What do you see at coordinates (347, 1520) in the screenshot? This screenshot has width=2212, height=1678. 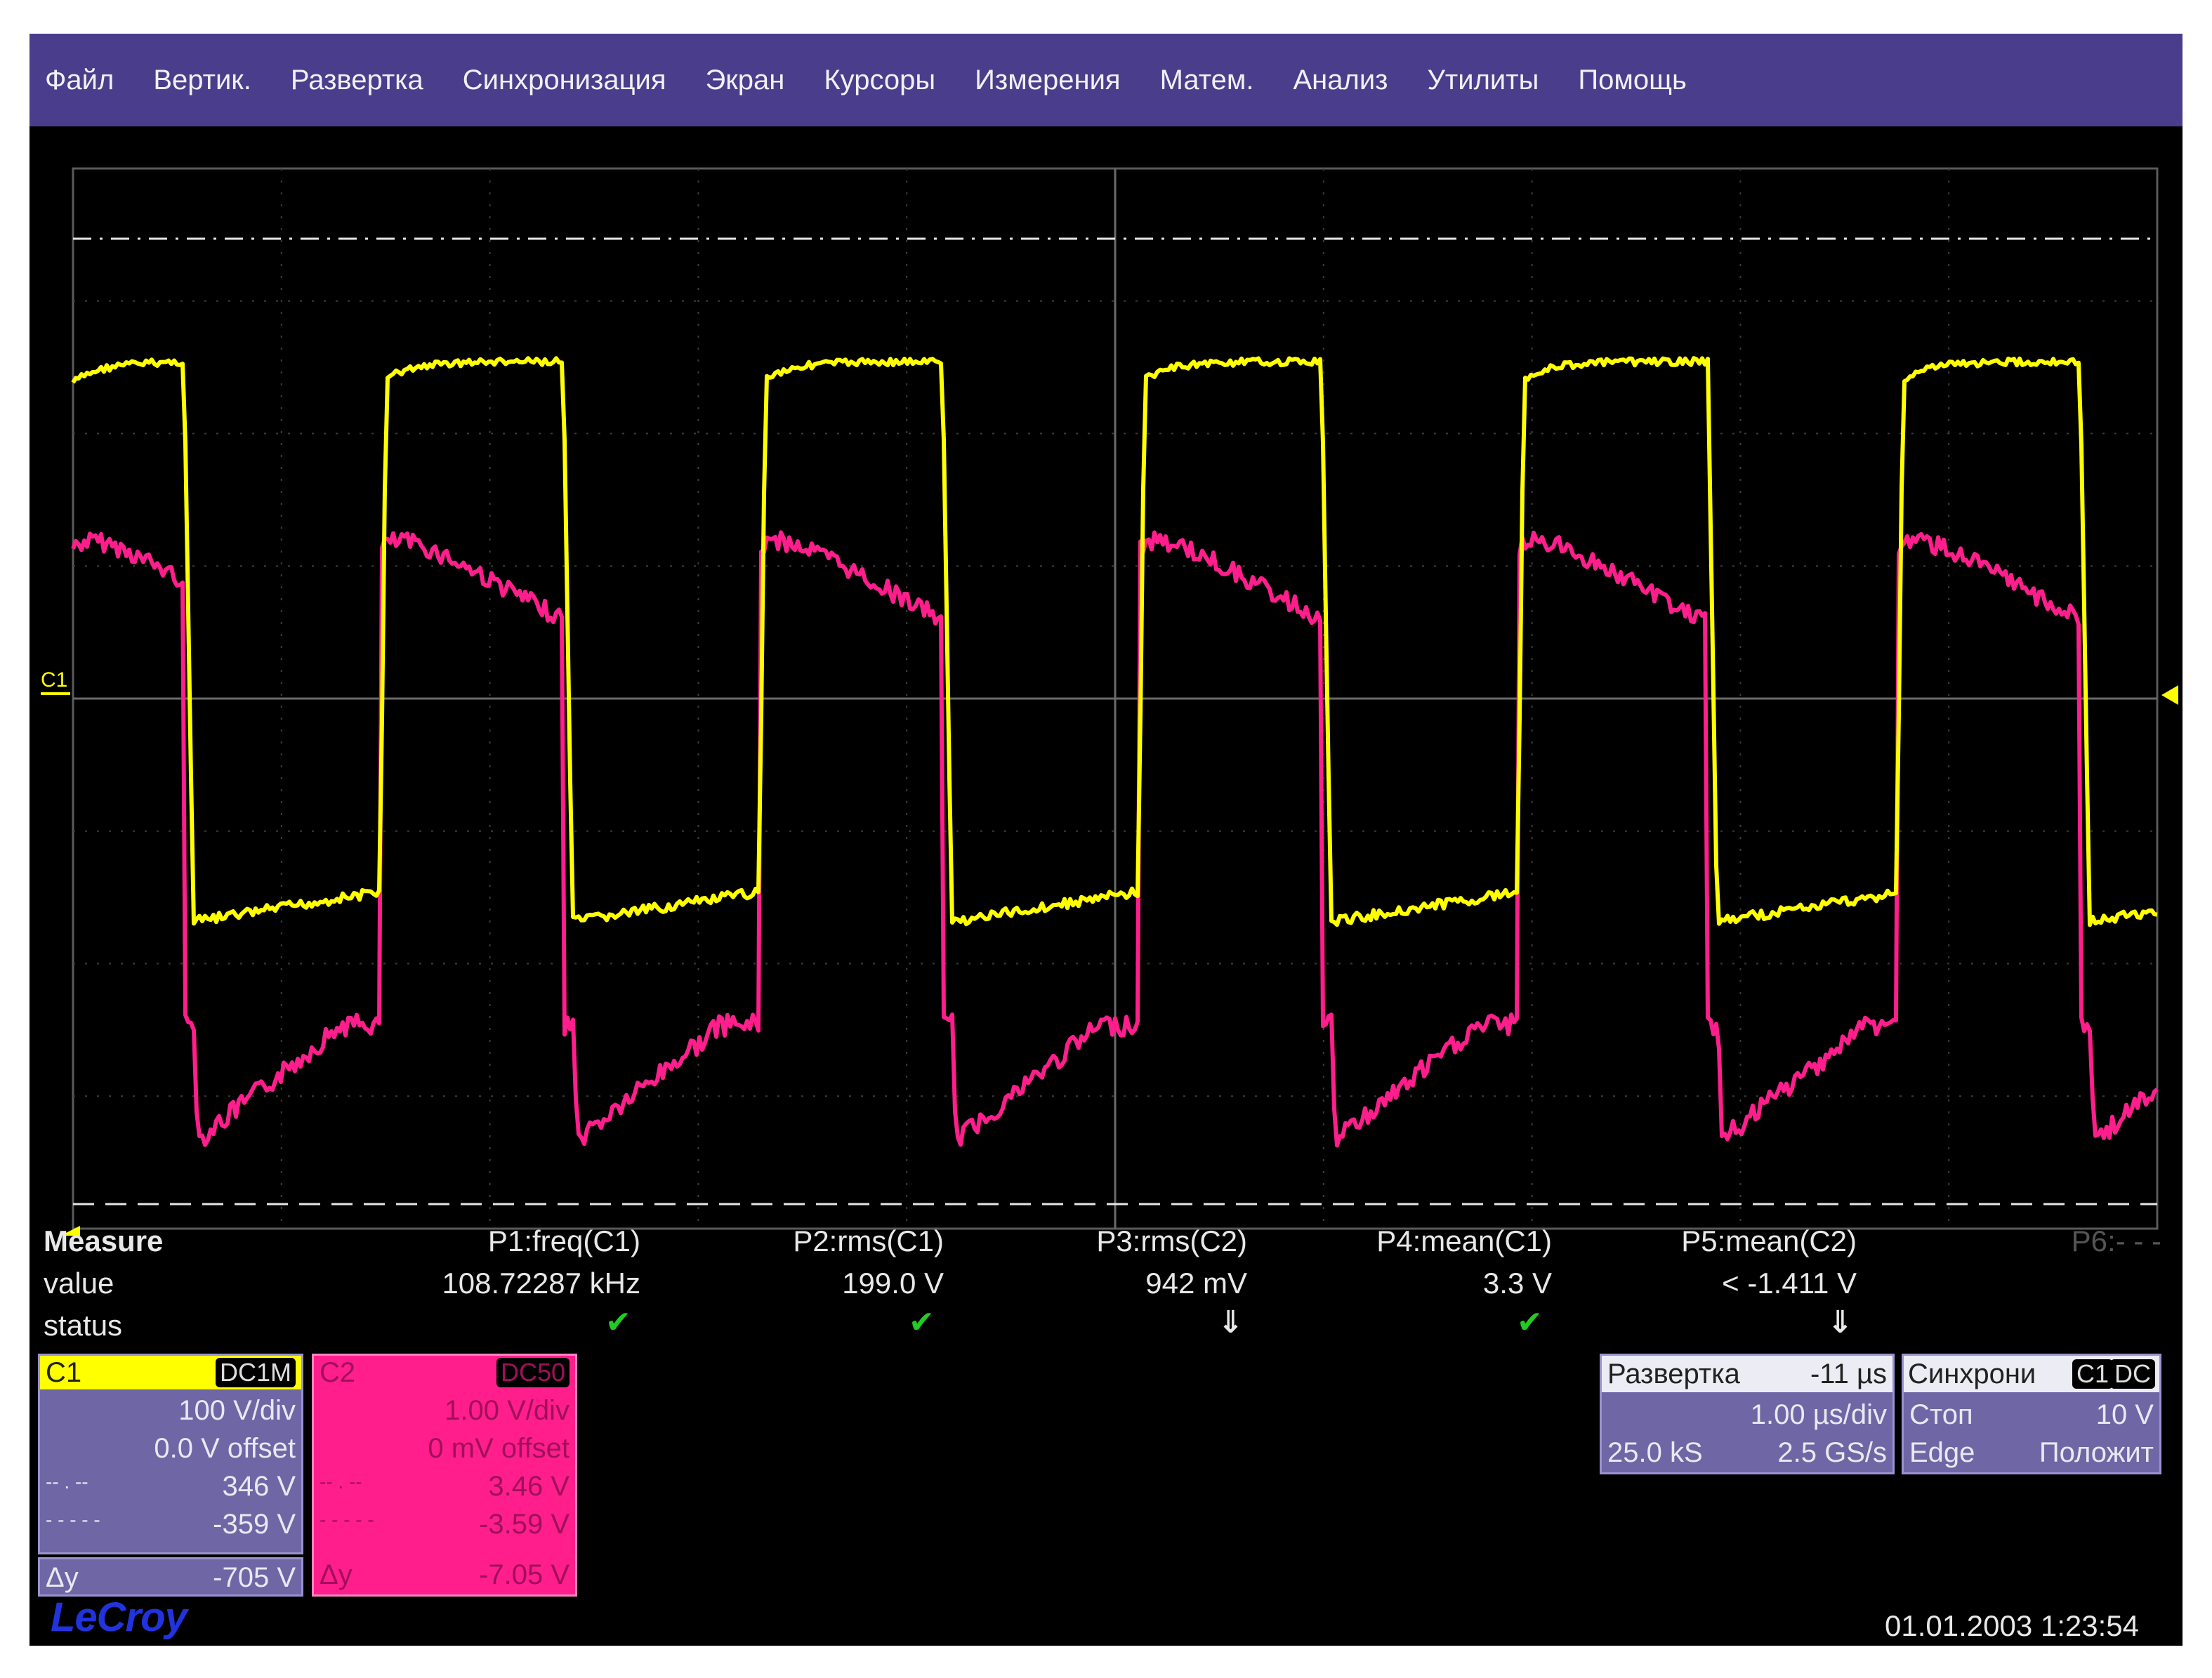 I see `channel2-cursor2-label: - - - - -` at bounding box center [347, 1520].